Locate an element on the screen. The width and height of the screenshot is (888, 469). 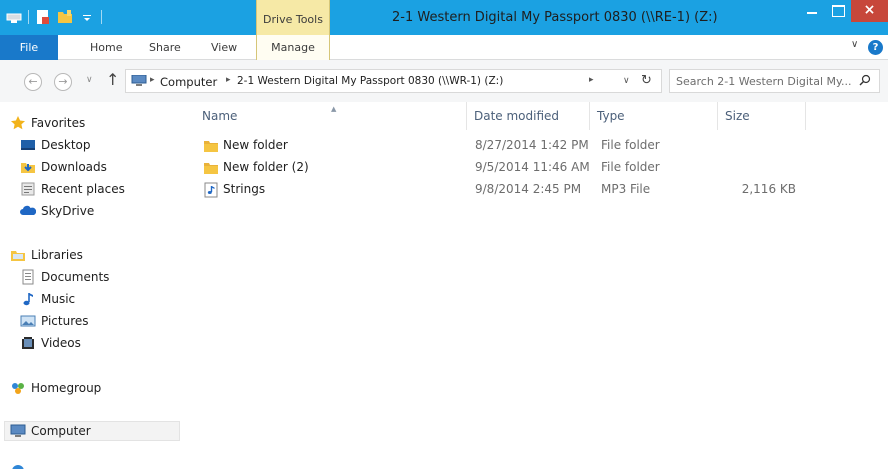
table-row: New folder 8/27/2014 1:42 PM File folder is located at coordinates (496, 146).